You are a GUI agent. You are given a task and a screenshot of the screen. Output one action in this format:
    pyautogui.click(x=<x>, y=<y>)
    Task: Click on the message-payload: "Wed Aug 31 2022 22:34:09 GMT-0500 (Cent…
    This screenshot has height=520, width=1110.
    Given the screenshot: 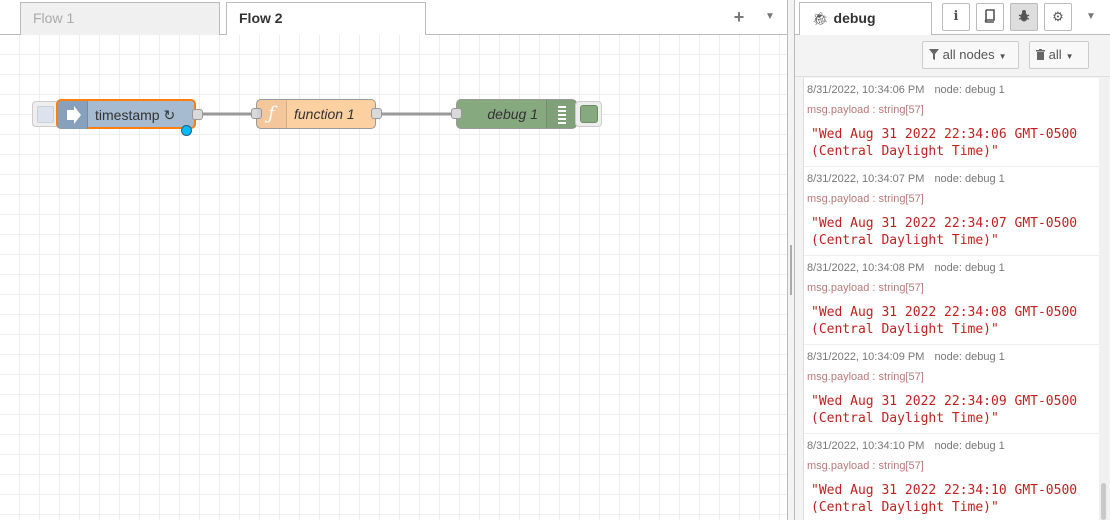 What is the action you would take?
    pyautogui.click(x=953, y=410)
    